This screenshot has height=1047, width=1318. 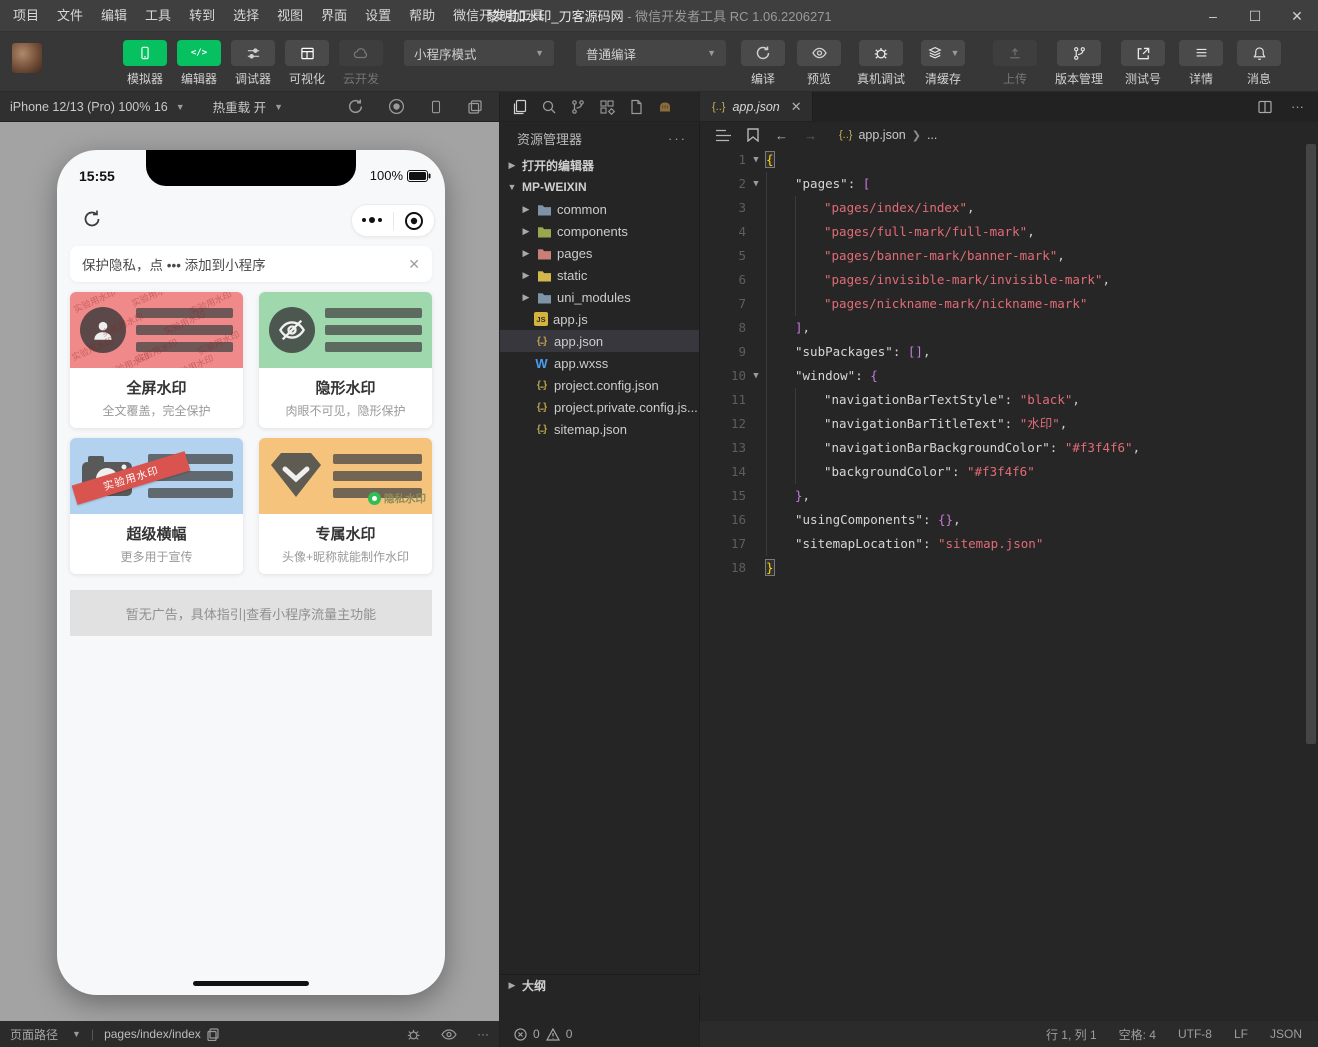 I want to click on eol: LF, so click(x=1241, y=1034).